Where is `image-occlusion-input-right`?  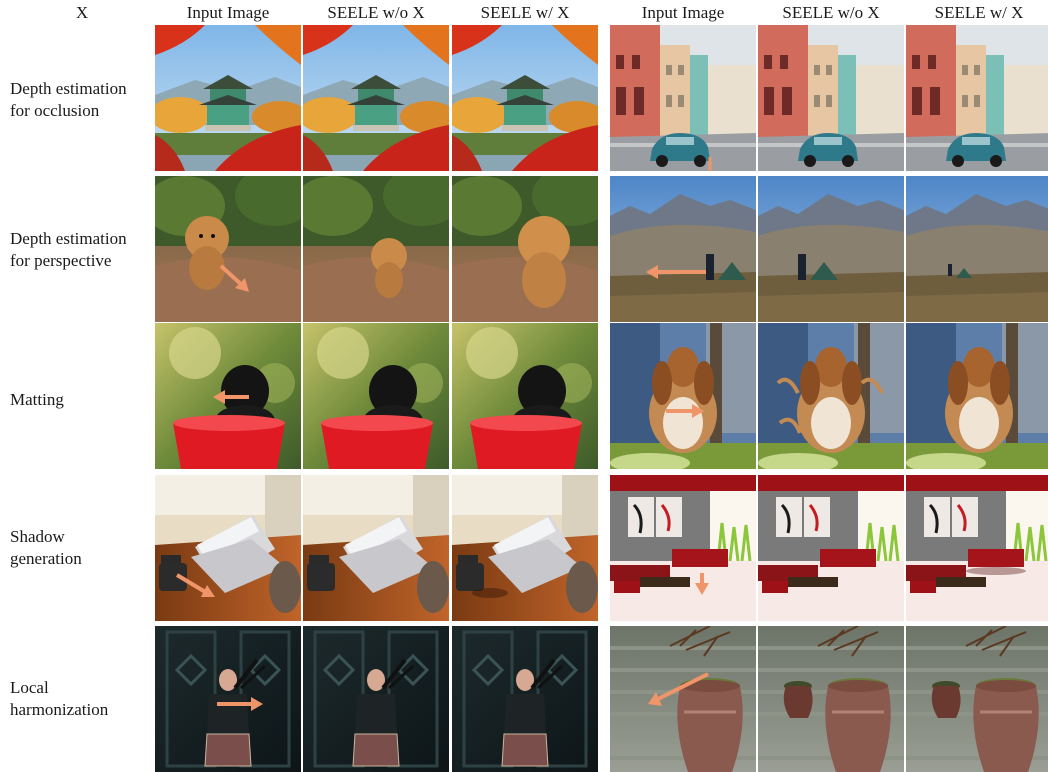
image-occlusion-input-right is located at coordinates (683, 98).